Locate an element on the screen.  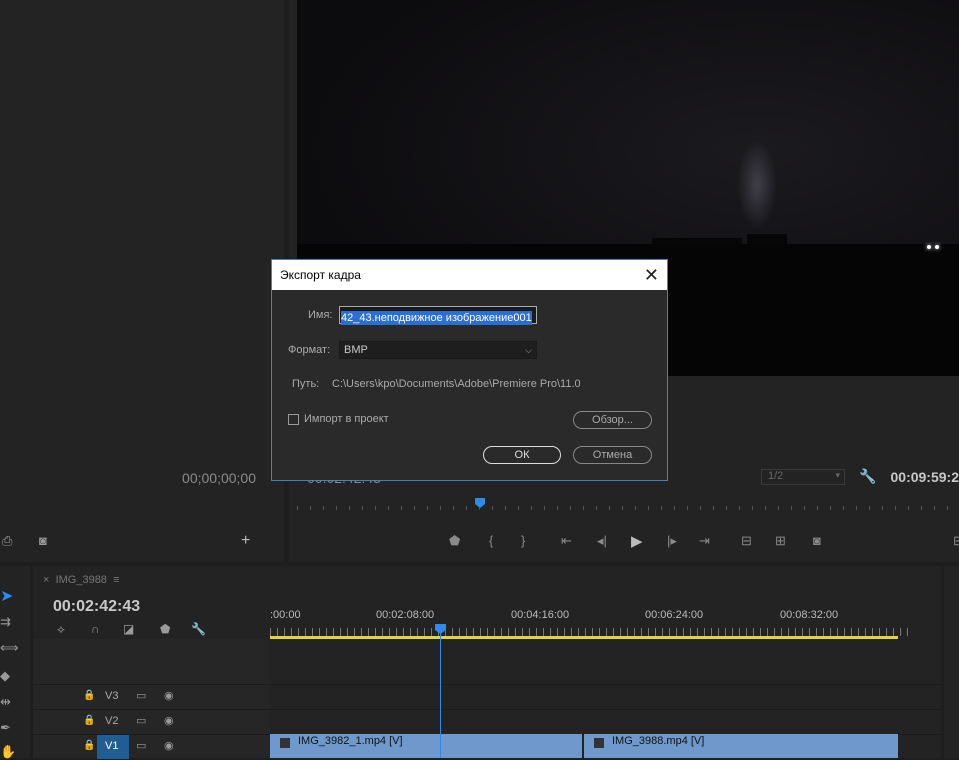
zoom-value: 1/2 is located at coordinates (775, 476).